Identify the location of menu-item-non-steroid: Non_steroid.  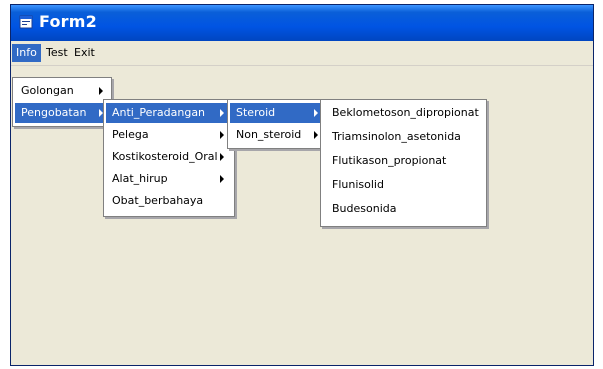
(277, 135).